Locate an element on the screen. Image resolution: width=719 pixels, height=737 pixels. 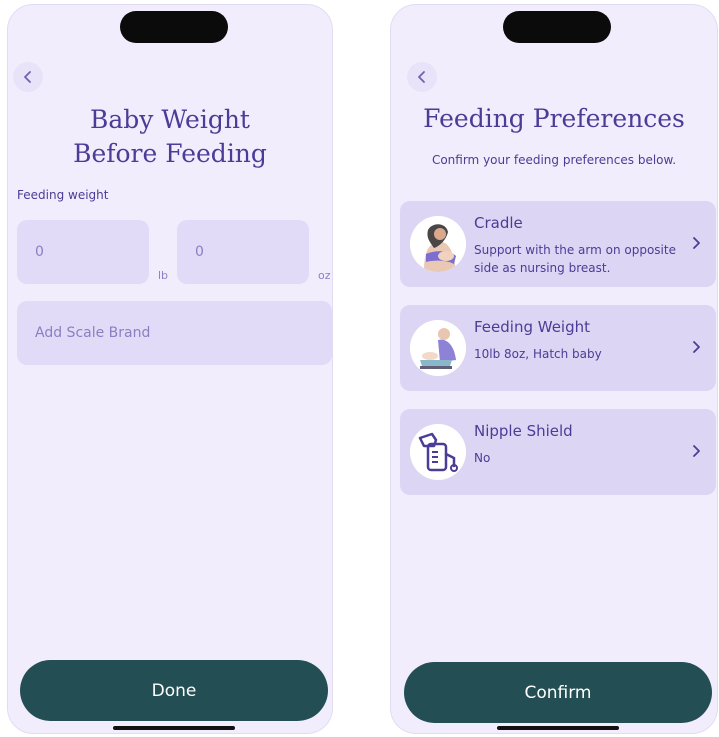
card-description: 10lb 8oz, Hatch baby is located at coordinates (538, 354).